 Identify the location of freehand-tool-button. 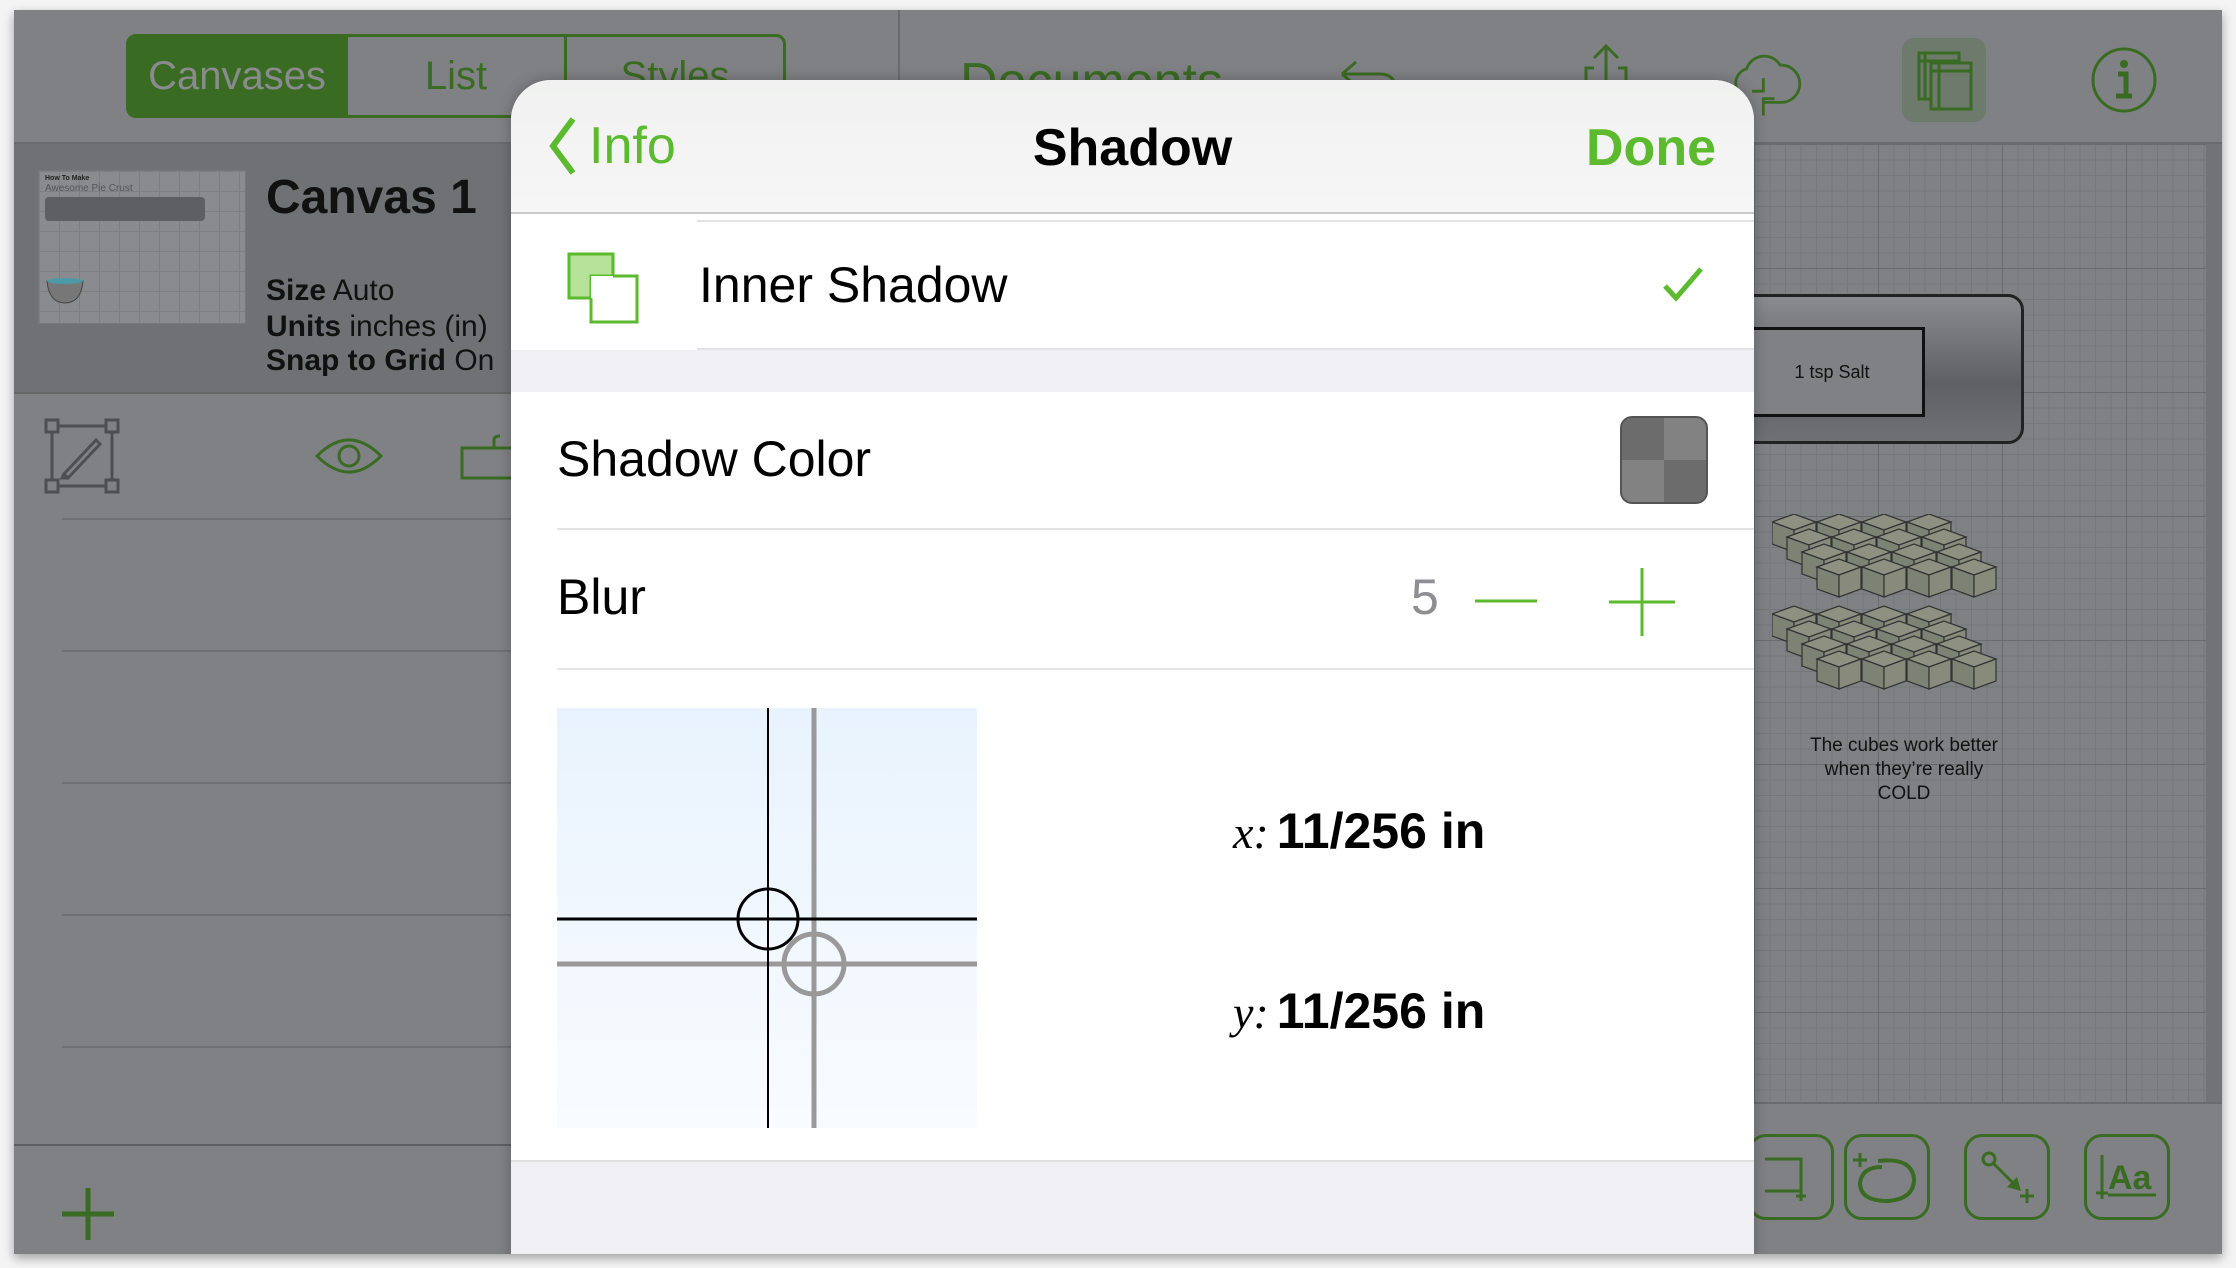
(1887, 1177).